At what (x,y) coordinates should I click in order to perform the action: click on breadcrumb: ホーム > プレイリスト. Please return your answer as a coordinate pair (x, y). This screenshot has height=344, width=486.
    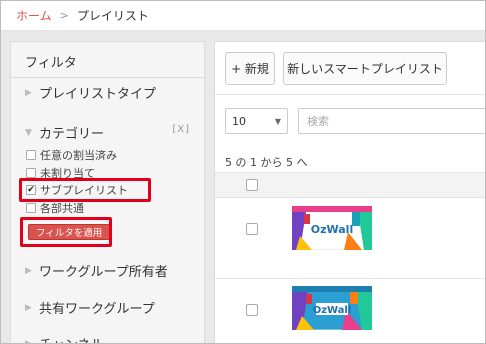
    Looking at the image, I should click on (243, 16).